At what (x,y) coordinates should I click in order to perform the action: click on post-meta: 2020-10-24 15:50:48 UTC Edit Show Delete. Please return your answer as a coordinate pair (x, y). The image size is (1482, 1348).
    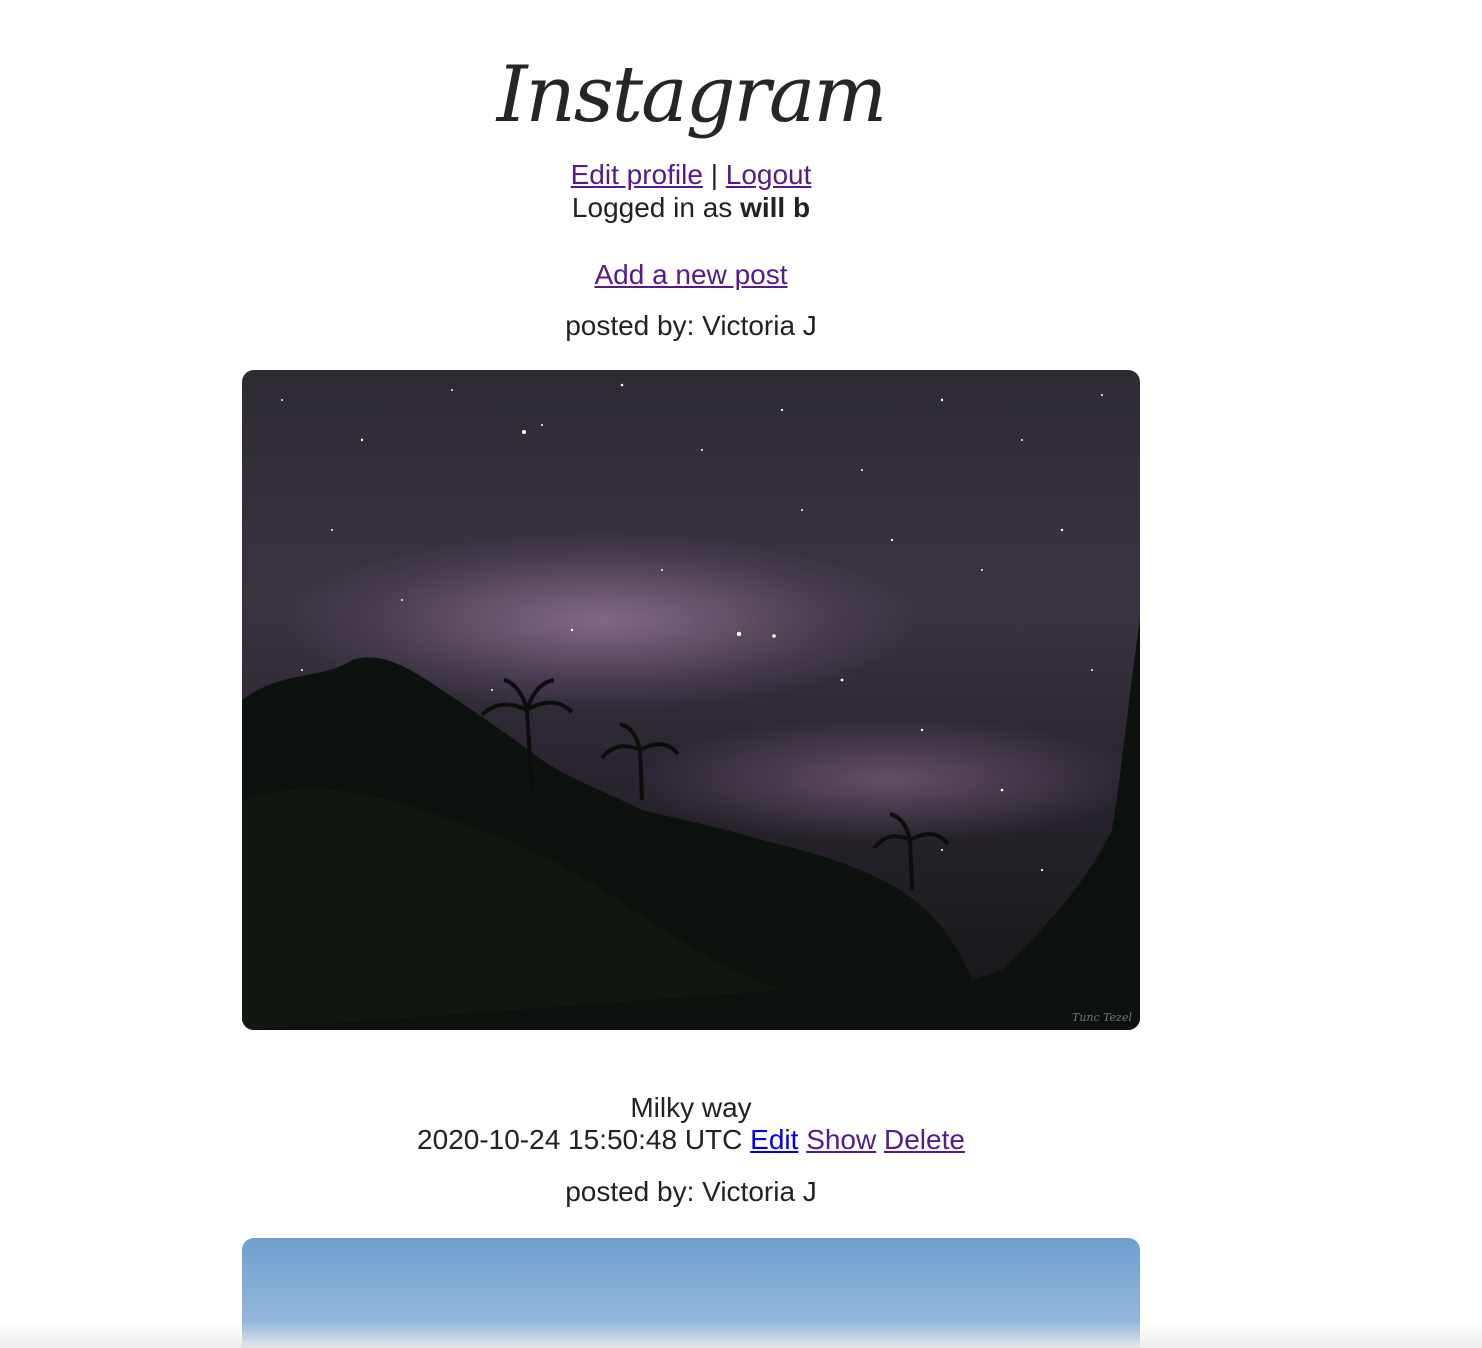
    Looking at the image, I should click on (691, 1140).